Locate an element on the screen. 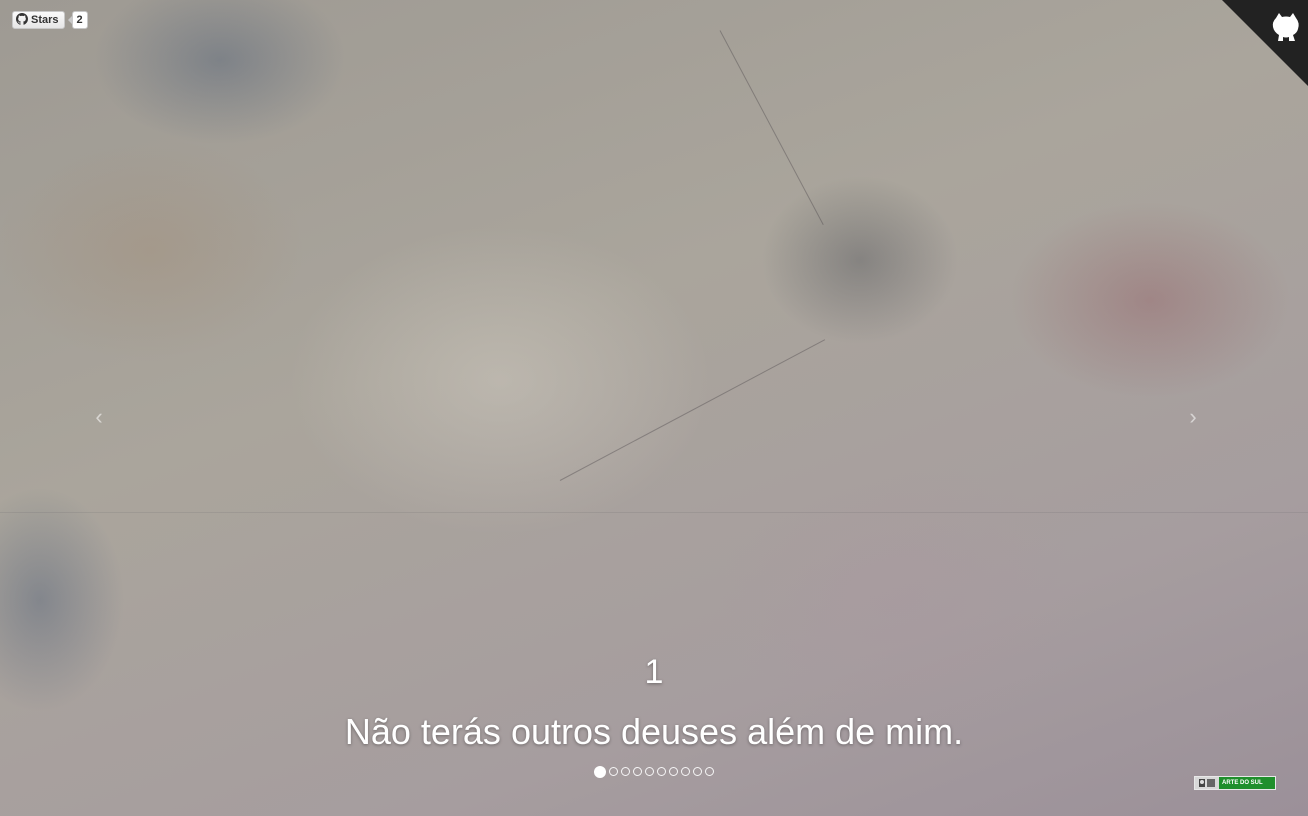  chevron-left-icon: ‹ is located at coordinates (99, 417).